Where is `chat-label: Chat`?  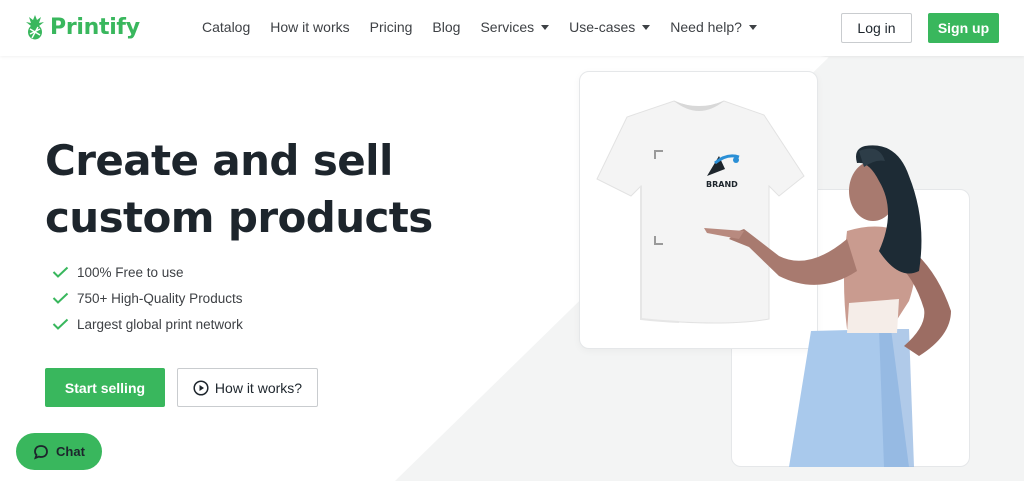 chat-label: Chat is located at coordinates (70, 451).